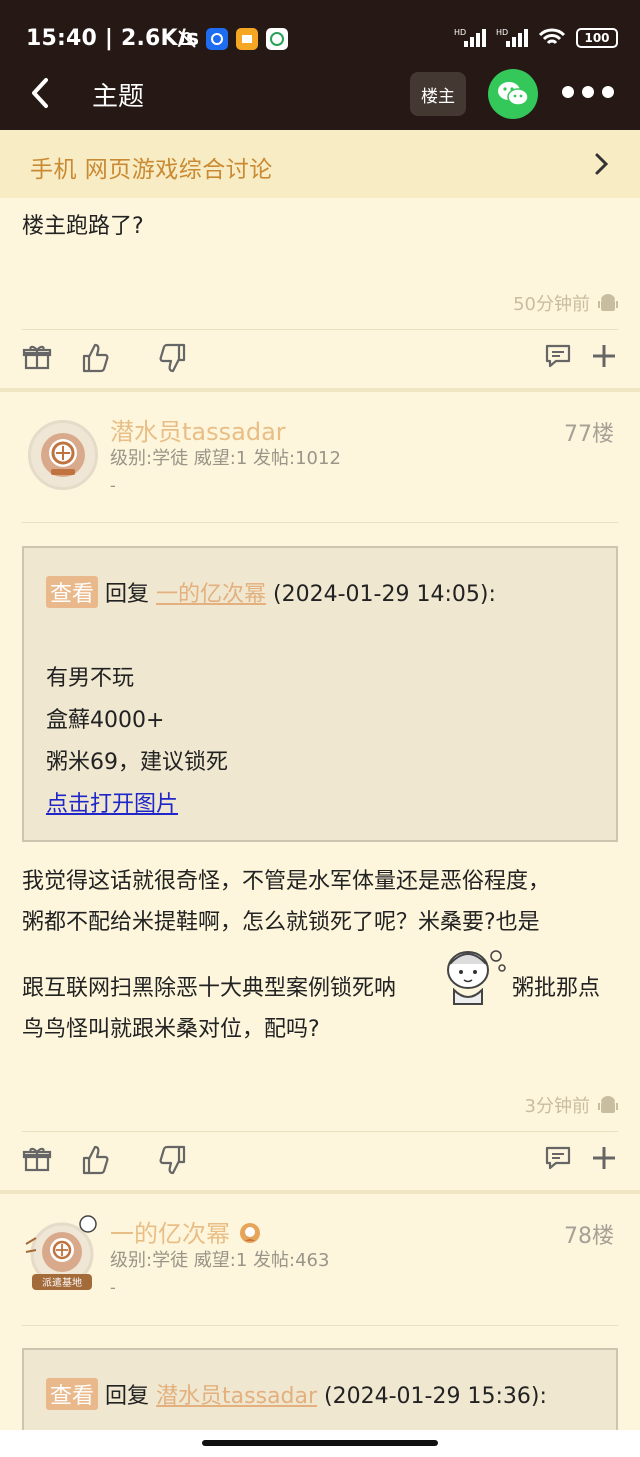 The image size is (640, 1457). Describe the element at coordinates (438, 94) in the screenshot. I see `op-only-button: 楼主` at that location.